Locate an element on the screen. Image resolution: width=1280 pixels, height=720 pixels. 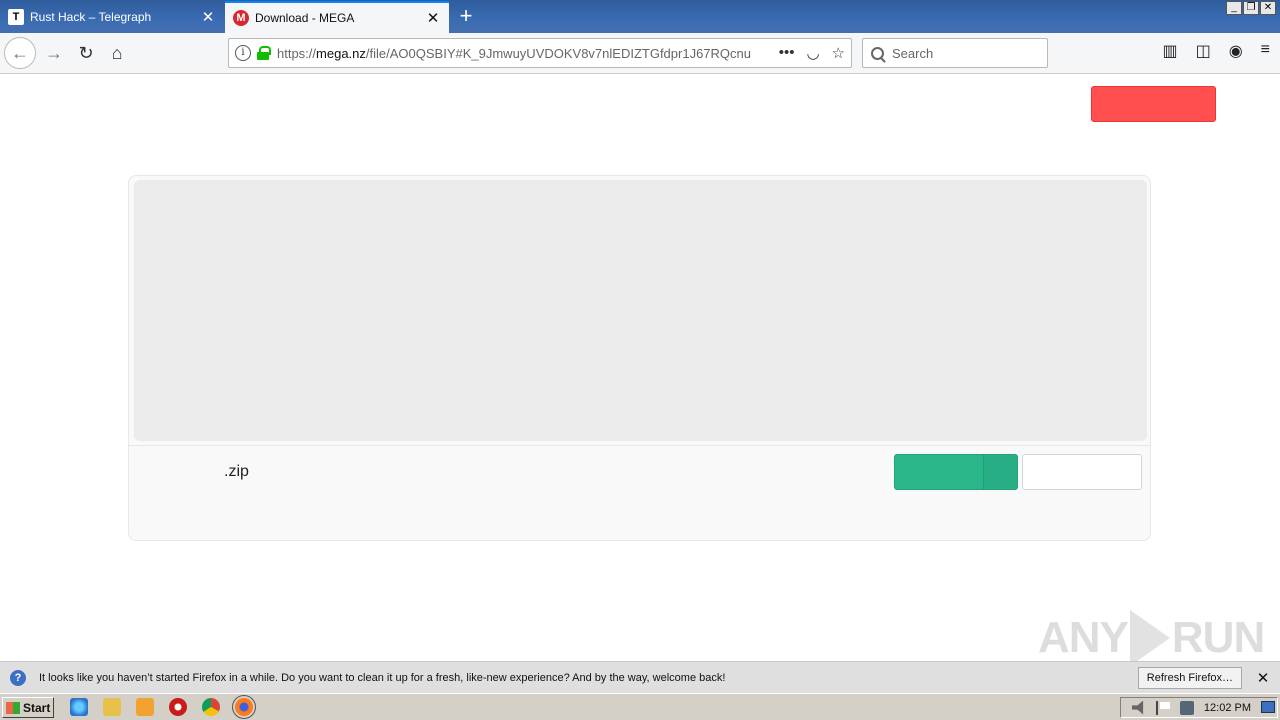
tab-rust-hack-telegraph: T Rust Hack – Telegraph ✕ is located at coordinates (112, 17).